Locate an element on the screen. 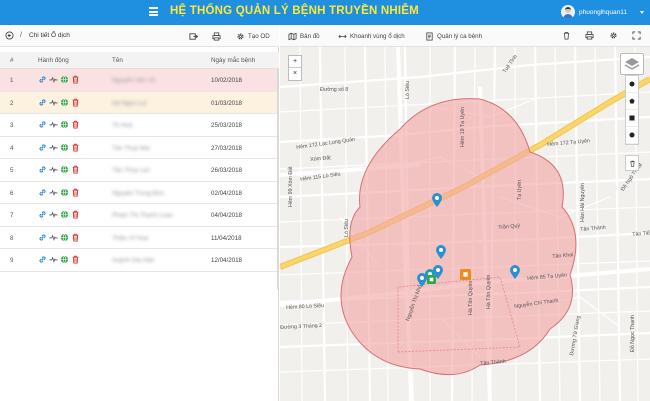  row-number: 8 is located at coordinates (12, 238).